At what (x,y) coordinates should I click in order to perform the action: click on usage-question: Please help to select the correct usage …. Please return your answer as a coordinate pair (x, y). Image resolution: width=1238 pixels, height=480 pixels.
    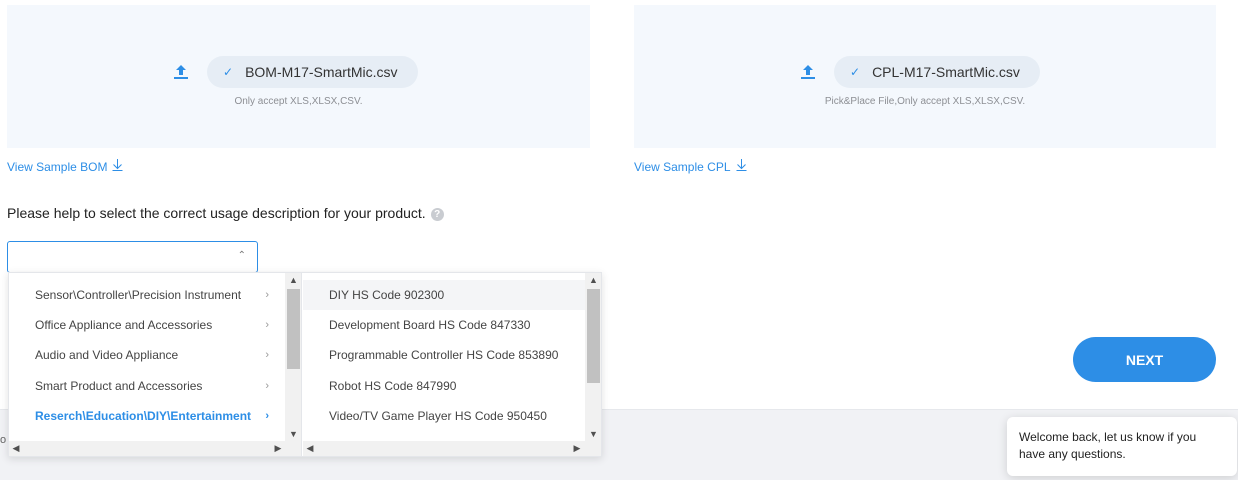
    Looking at the image, I should click on (225, 213).